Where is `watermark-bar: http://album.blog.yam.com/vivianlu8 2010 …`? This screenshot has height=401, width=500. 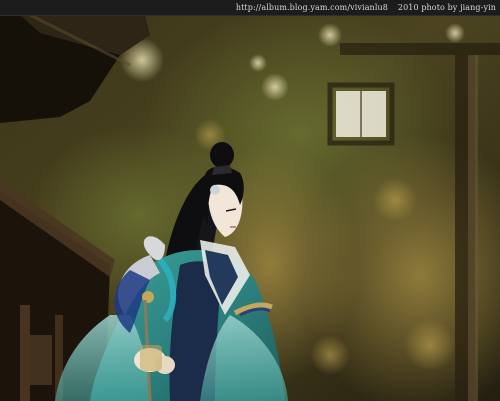
watermark-bar: http://album.blog.yam.com/vivianlu8 2010 … is located at coordinates (250, 8).